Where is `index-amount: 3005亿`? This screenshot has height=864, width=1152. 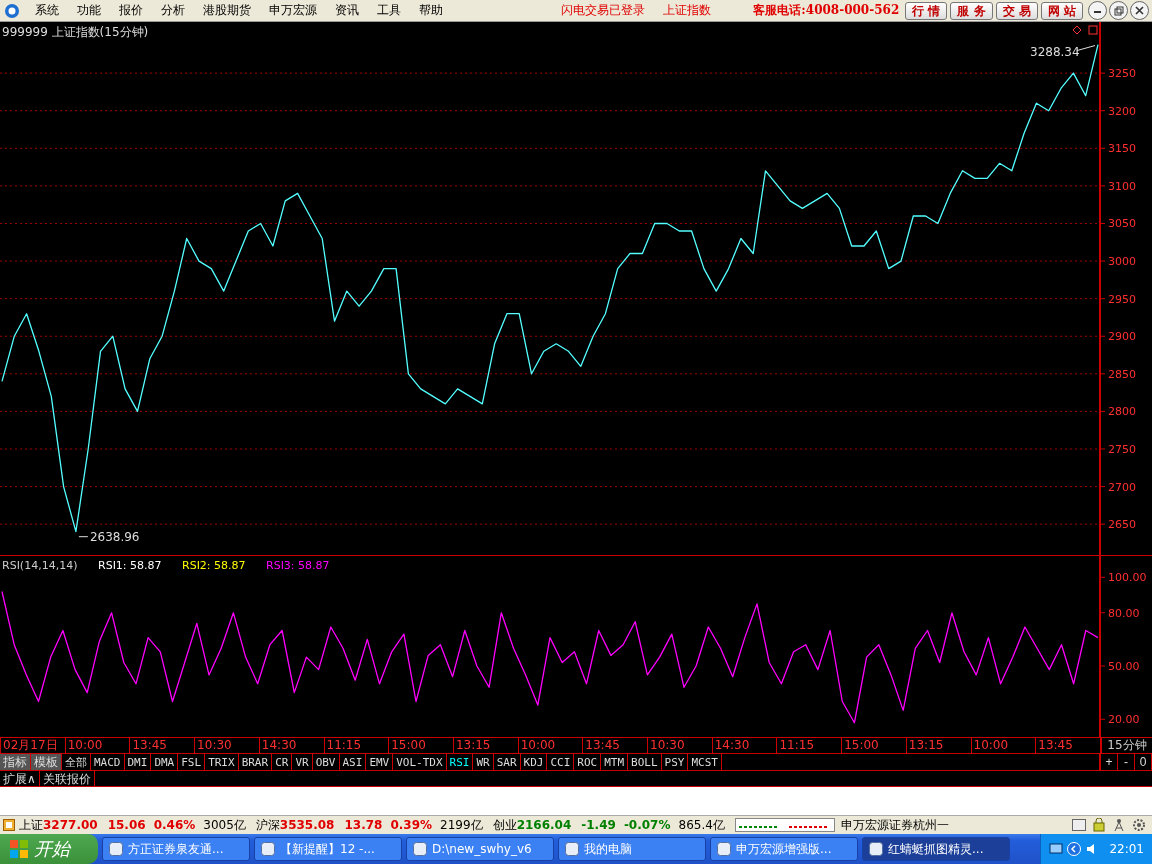 index-amount: 3005亿 is located at coordinates (224, 825).